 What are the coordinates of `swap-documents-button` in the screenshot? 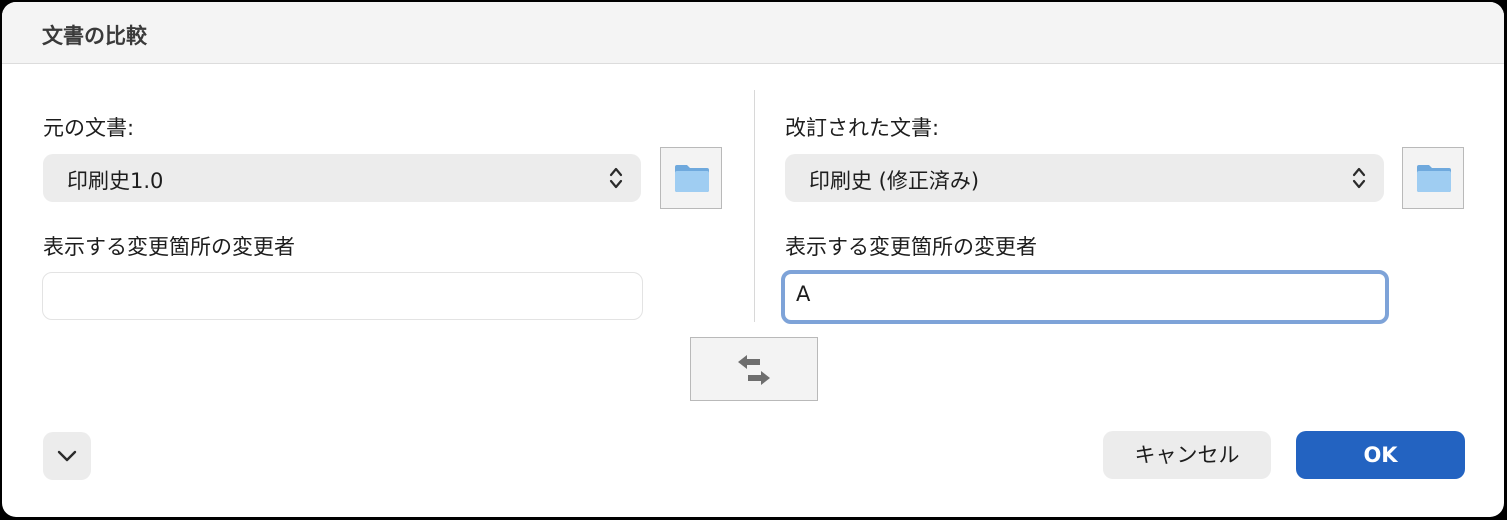 It's located at (754, 369).